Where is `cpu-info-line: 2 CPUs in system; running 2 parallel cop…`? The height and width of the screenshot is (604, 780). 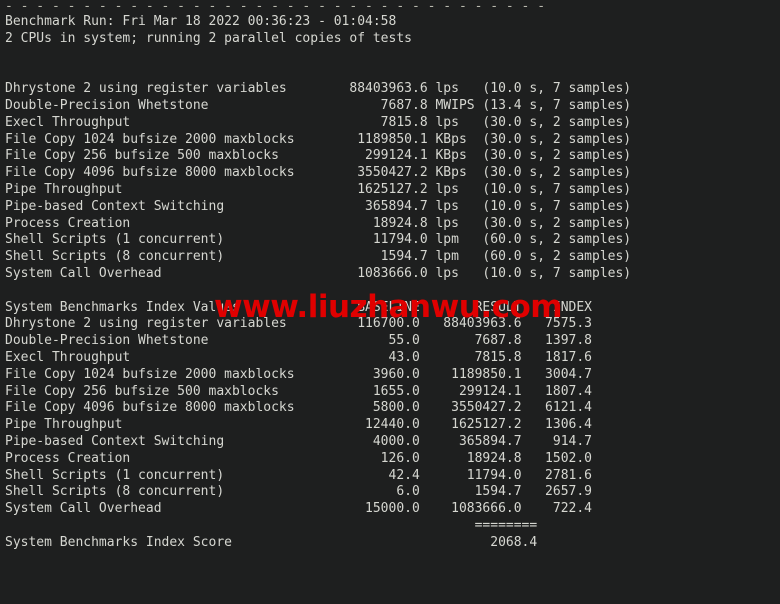 cpu-info-line: 2 CPUs in system; running 2 parallel cop… is located at coordinates (208, 38).